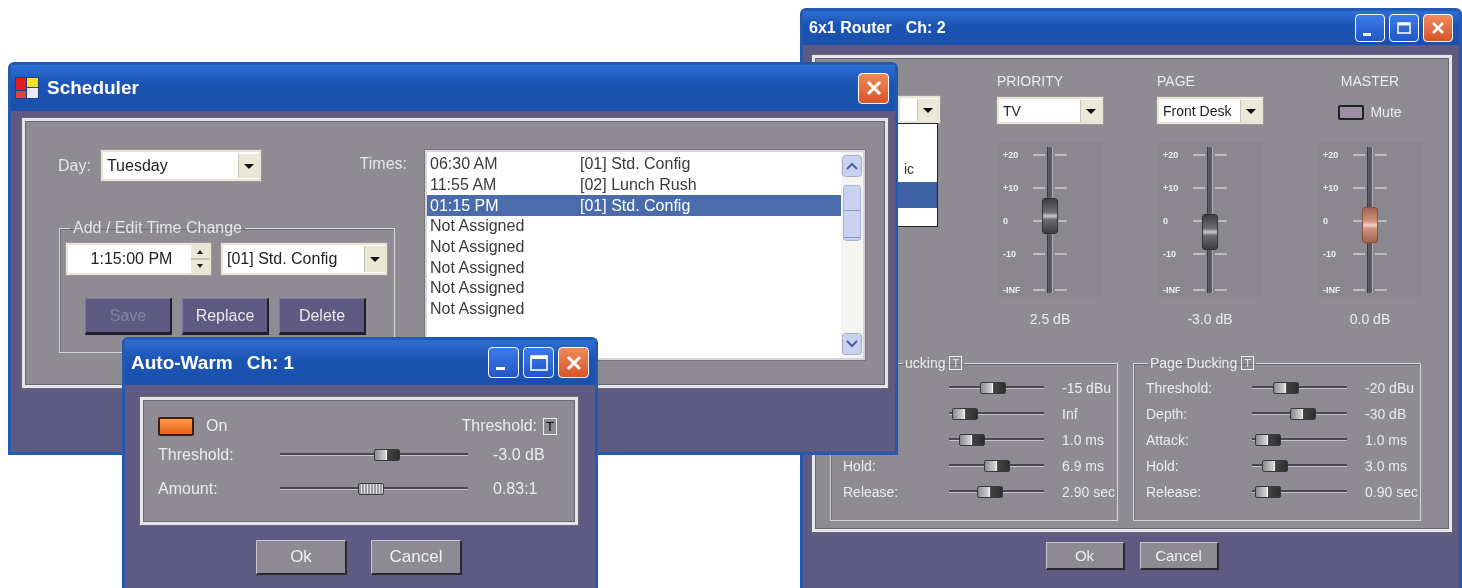  I want to click on window-title: Auto-Warm, so click(182, 362).